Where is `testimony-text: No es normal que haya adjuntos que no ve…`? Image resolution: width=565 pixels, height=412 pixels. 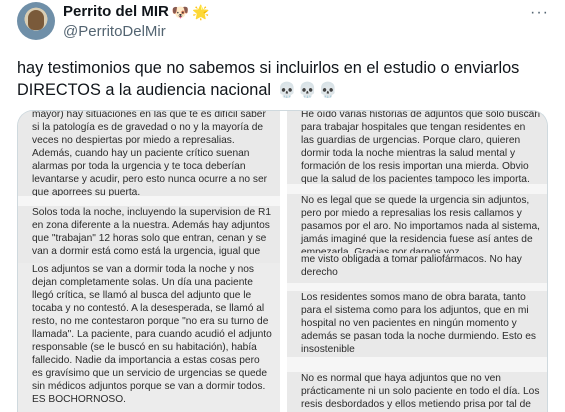
testimony-text: No es normal que haya adjuntos que no ve… is located at coordinates (420, 391).